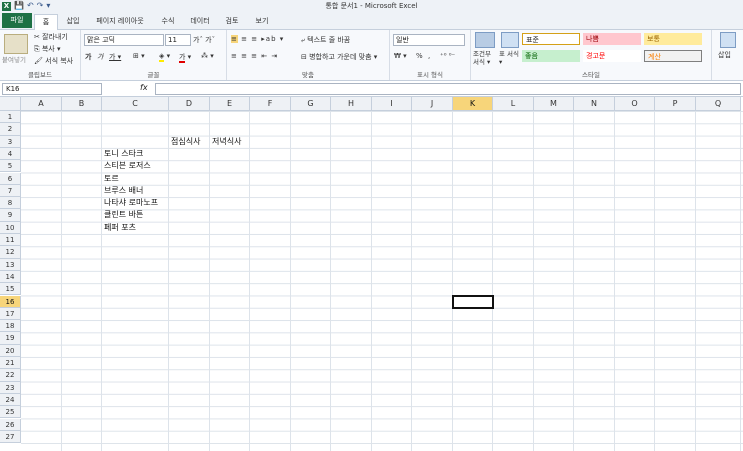 This screenshot has height=451, width=743. What do you see at coordinates (100, 57) in the screenshot?
I see `italic-button: 가` at bounding box center [100, 57].